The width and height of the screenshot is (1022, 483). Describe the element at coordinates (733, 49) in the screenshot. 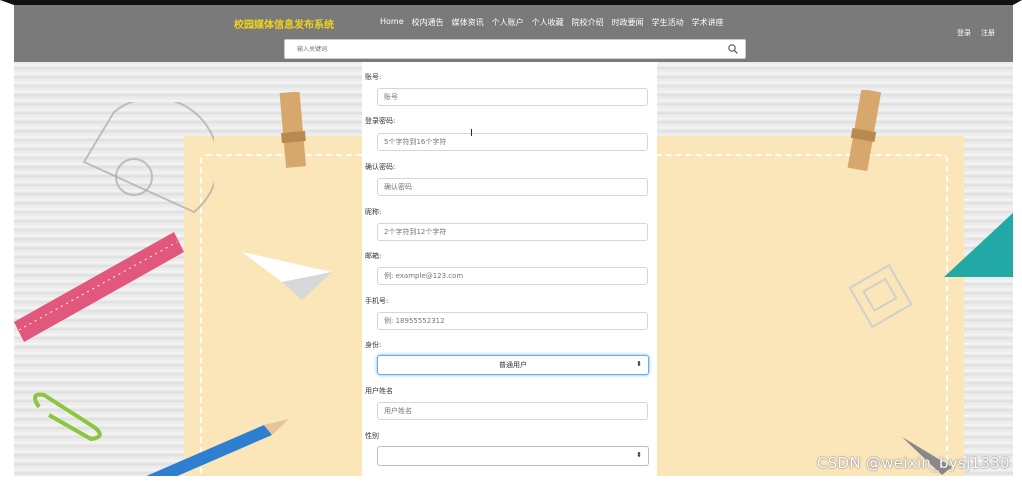

I see `search-icon` at that location.